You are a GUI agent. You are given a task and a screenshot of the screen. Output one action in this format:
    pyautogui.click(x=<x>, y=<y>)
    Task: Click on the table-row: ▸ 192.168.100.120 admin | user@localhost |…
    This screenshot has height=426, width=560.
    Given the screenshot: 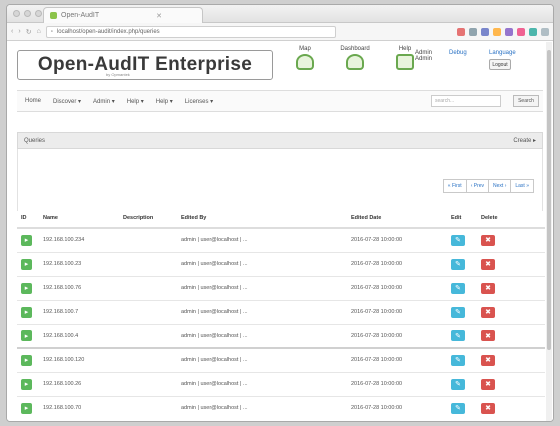 What is the action you would take?
    pyautogui.click(x=281, y=359)
    